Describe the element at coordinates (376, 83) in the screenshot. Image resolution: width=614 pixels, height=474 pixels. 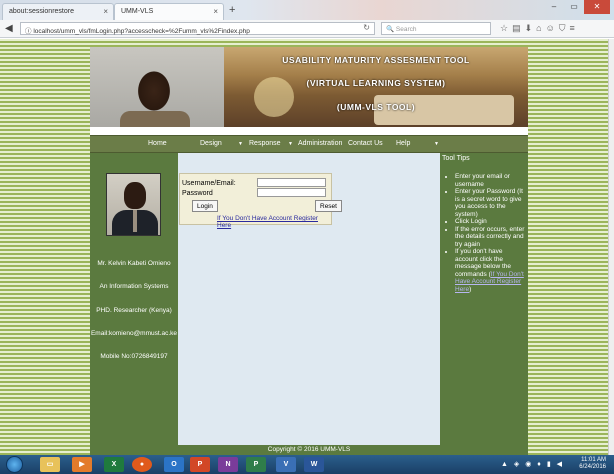
I see `banner-subtitle: (VIRTUAL LEARNING SYSTEM)` at that location.